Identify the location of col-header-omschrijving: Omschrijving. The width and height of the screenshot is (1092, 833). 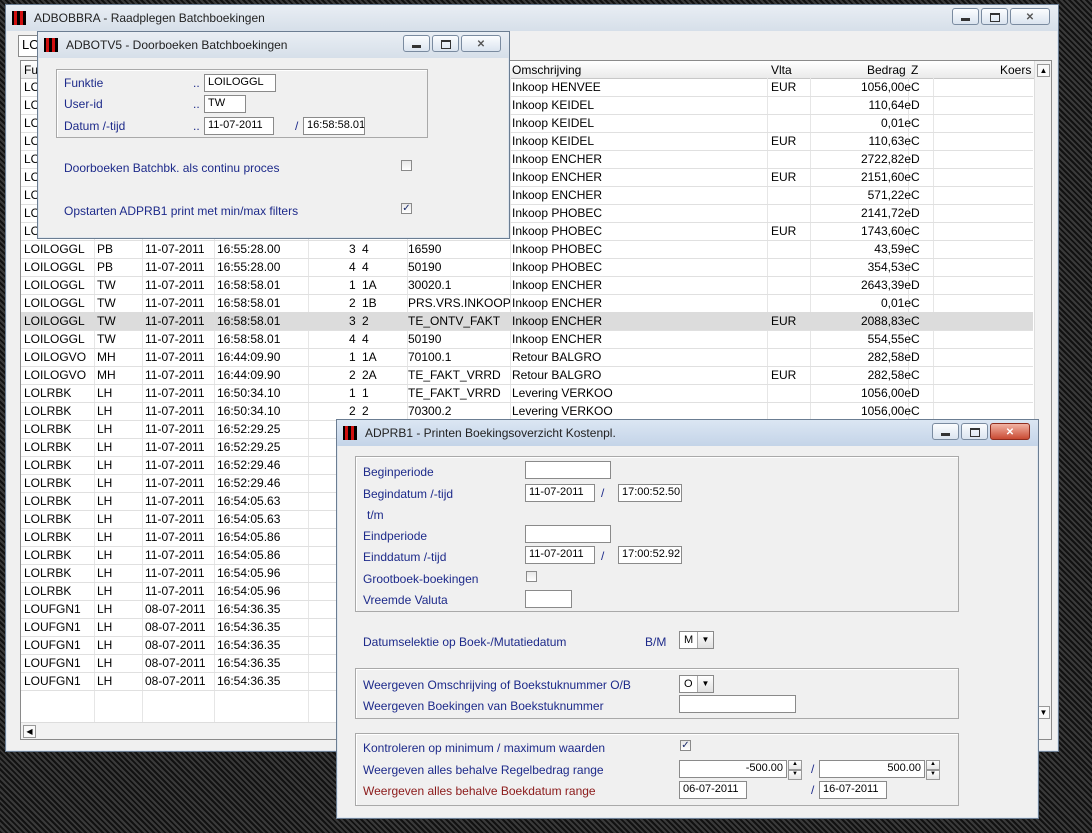
(546, 70).